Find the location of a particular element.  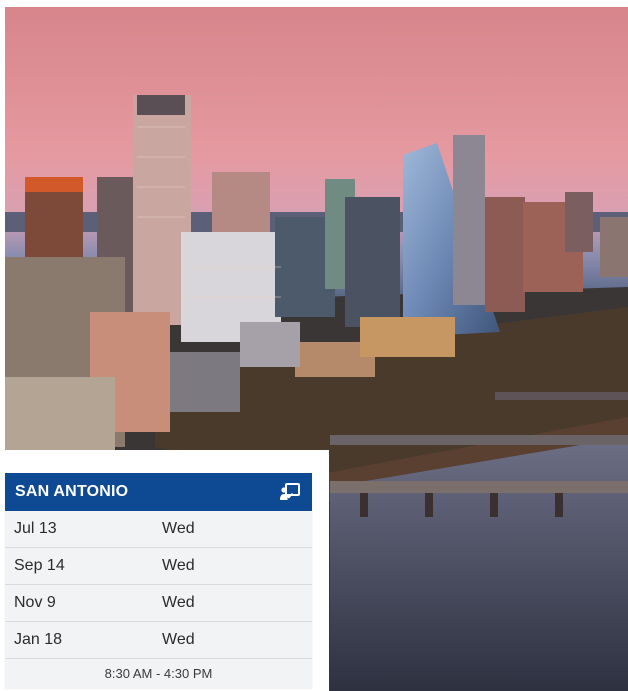

schedule-card-header: SAN ANTONIO is located at coordinates (158, 492).